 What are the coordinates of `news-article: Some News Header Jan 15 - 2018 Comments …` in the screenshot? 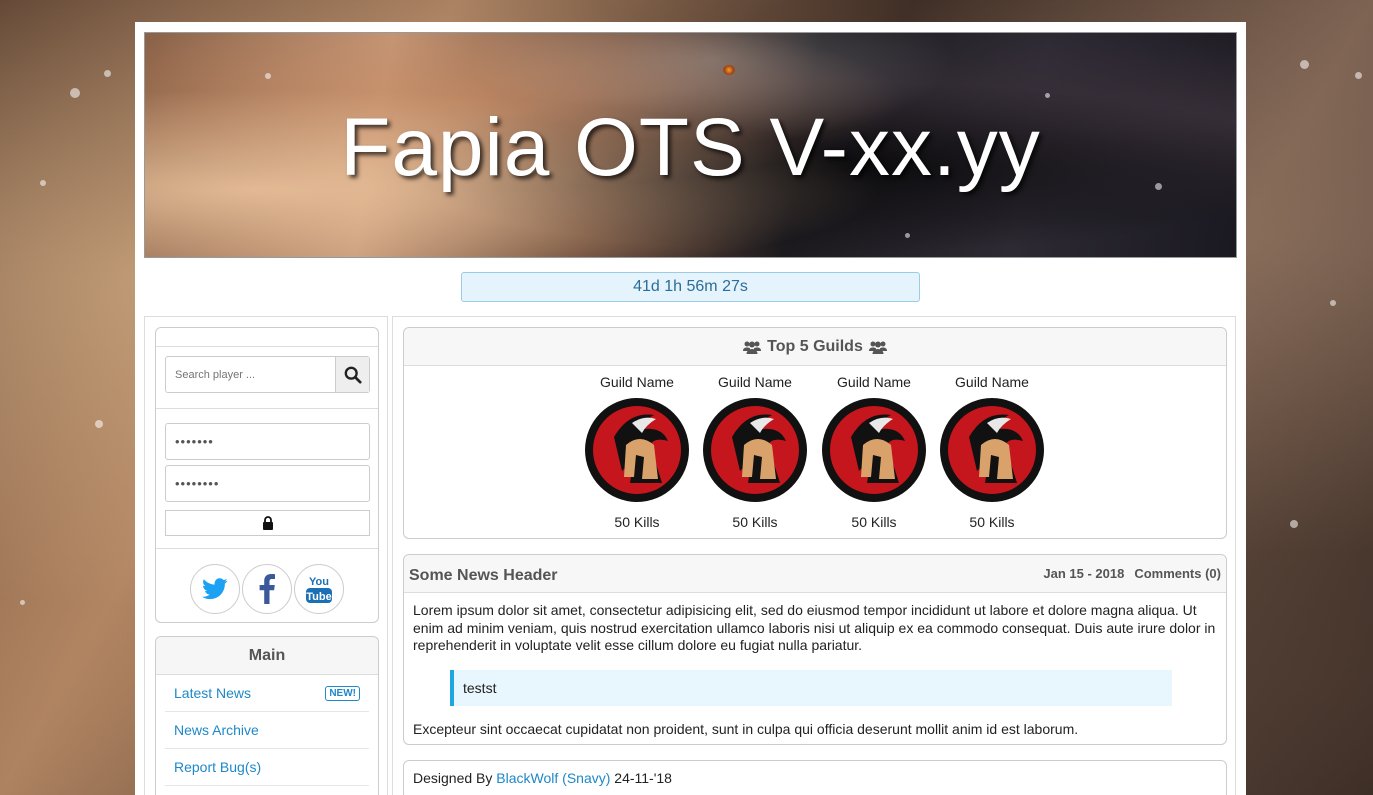 It's located at (815, 649).